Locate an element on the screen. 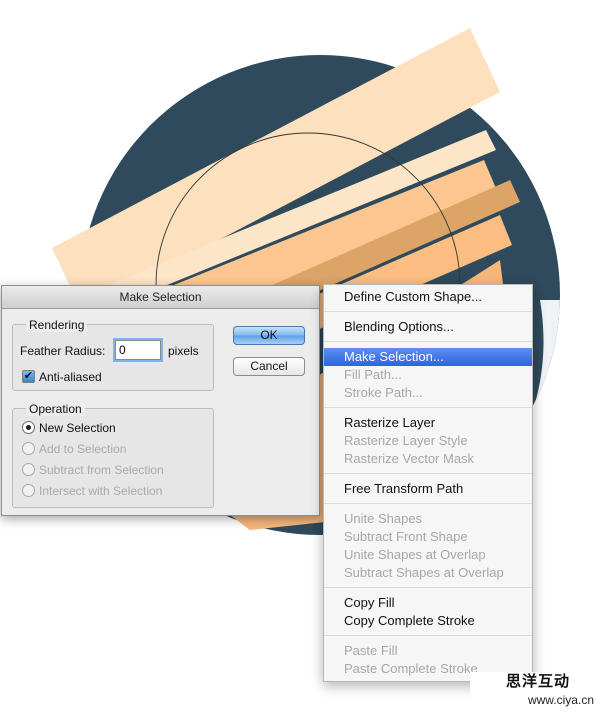 The height and width of the screenshot is (714, 600). radio-subtract-from-selection is located at coordinates (28, 469).